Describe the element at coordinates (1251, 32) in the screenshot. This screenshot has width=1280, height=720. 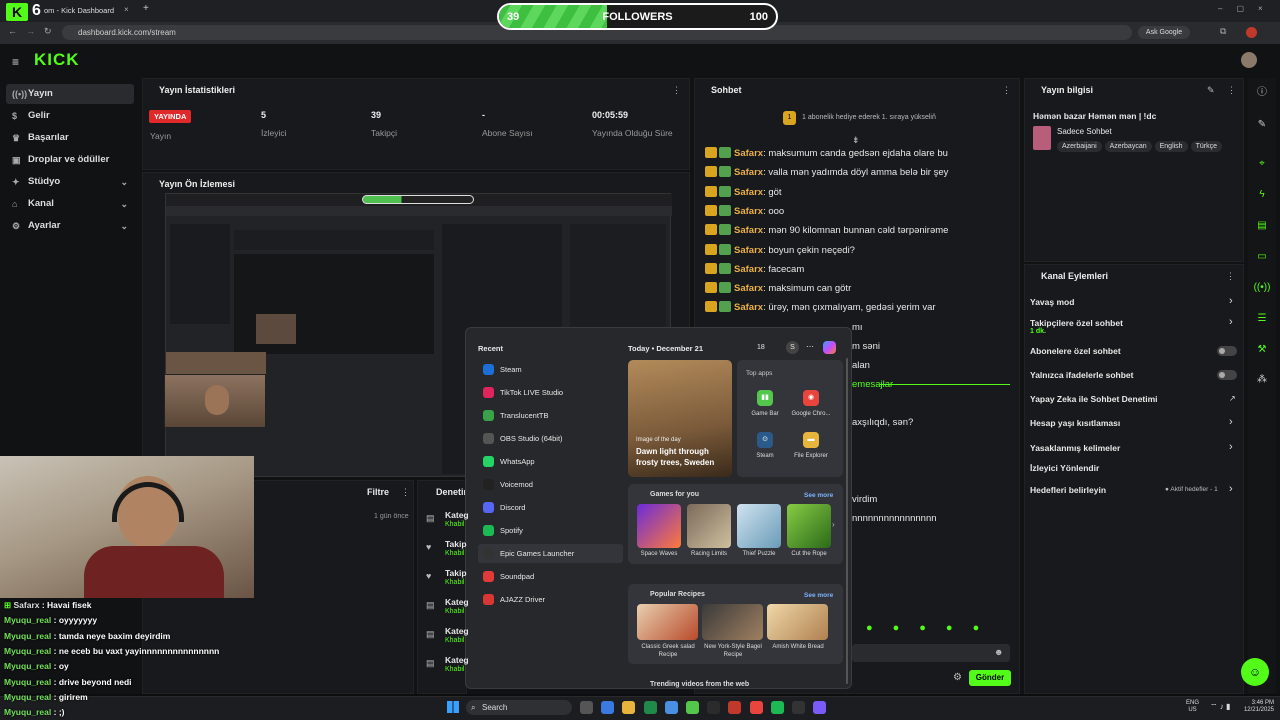
I see `profile-avatar` at that location.